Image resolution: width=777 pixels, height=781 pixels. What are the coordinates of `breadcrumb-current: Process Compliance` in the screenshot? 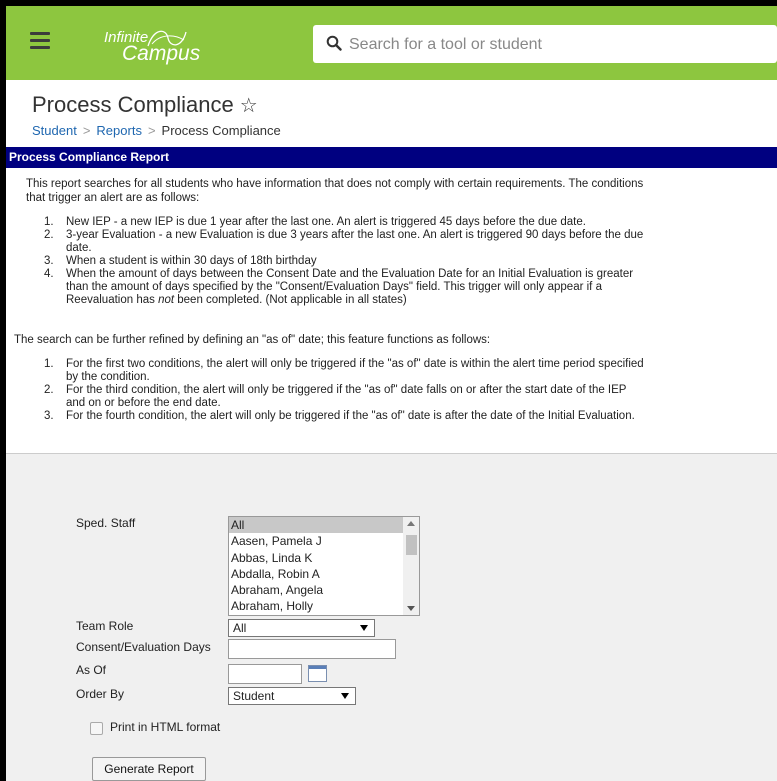 It's located at (221, 130).